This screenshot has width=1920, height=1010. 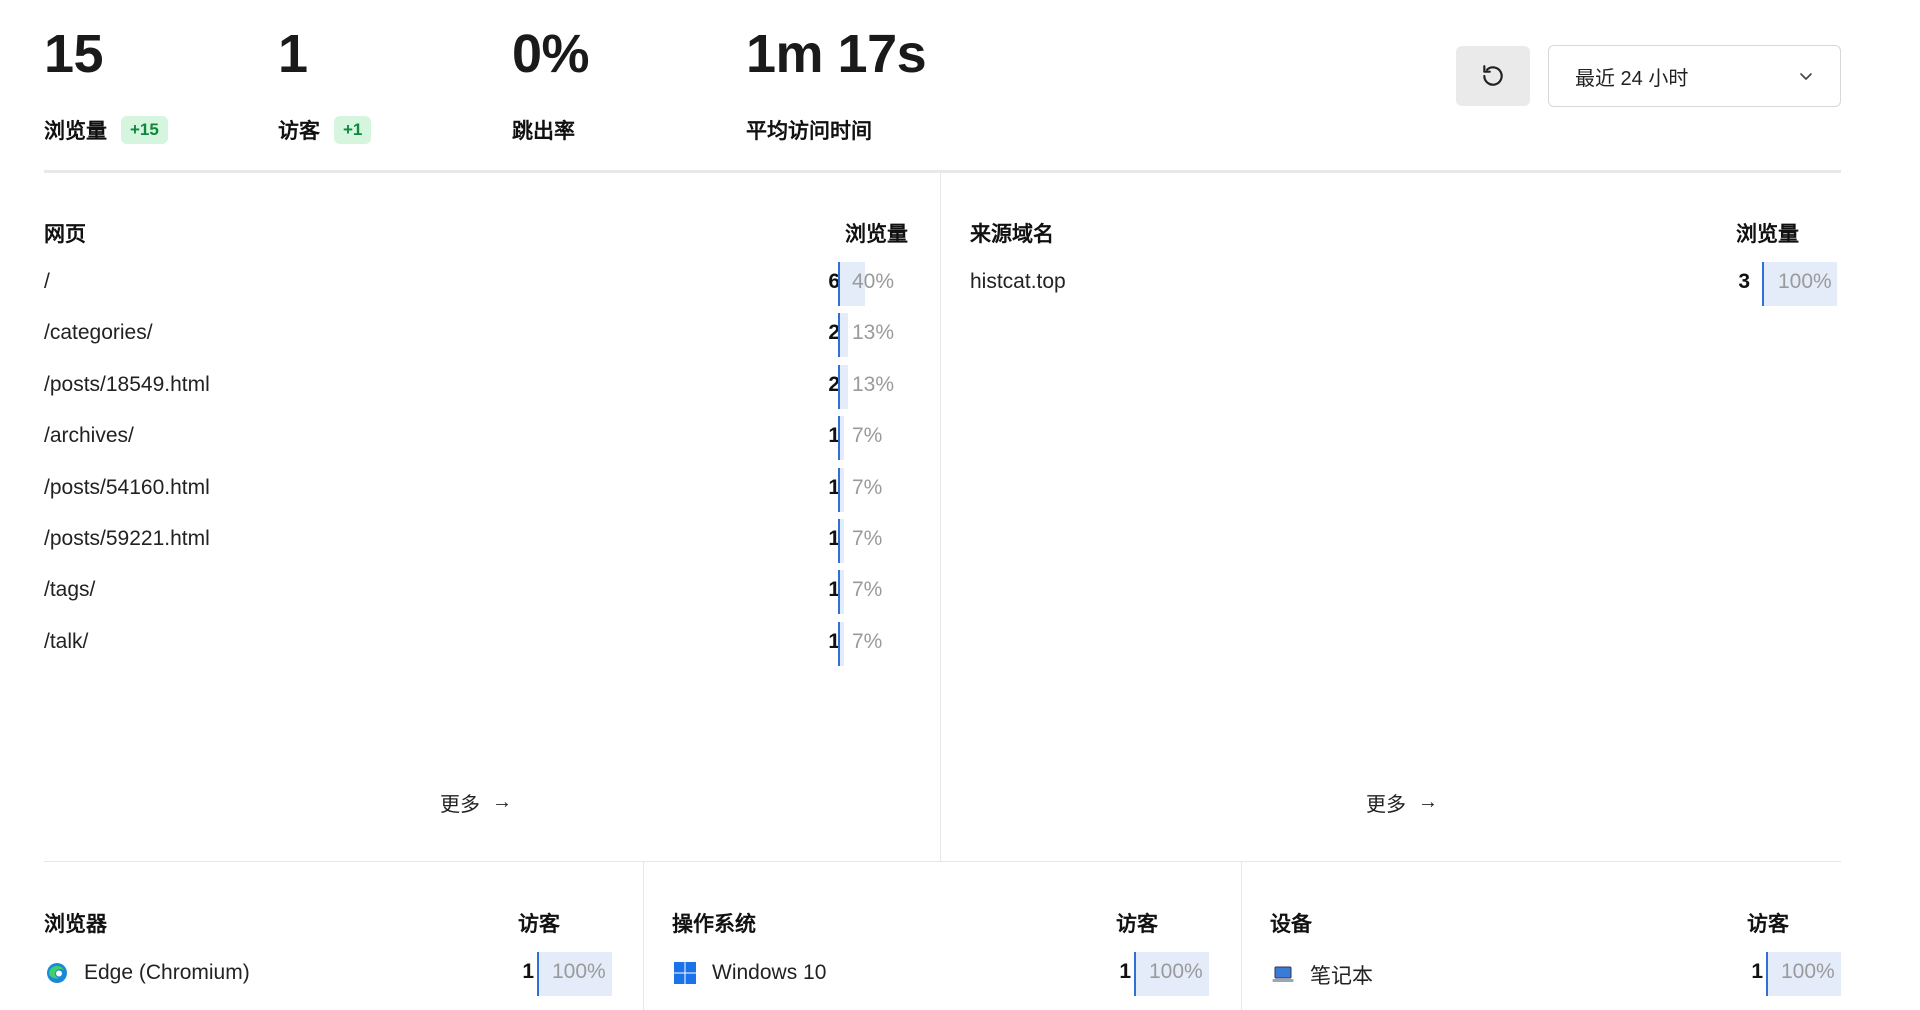 What do you see at coordinates (543, 131) in the screenshot?
I see `metric-label: 跳出率` at bounding box center [543, 131].